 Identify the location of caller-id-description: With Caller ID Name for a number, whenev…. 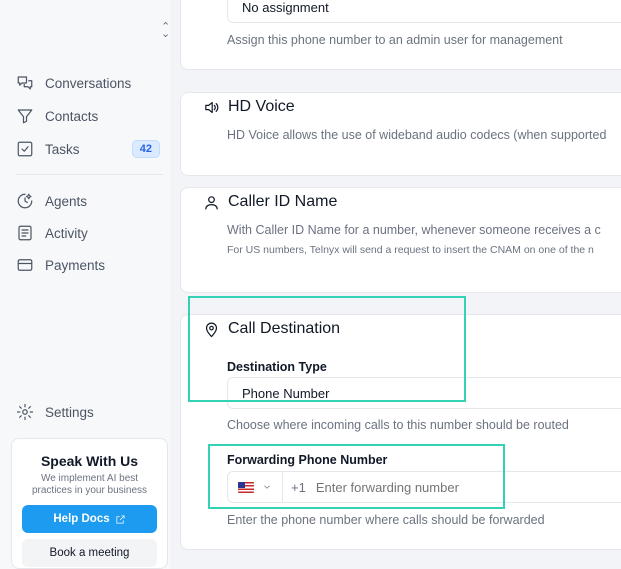
(414, 230).